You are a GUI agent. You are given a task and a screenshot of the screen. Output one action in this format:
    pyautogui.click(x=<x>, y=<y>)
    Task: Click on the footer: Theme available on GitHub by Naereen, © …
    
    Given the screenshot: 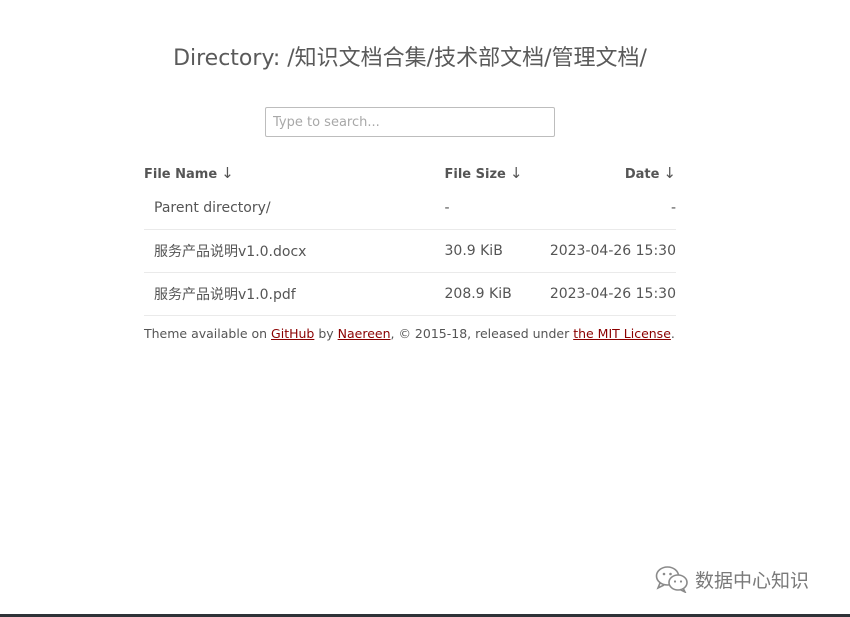 What is the action you would take?
    pyautogui.click(x=409, y=333)
    